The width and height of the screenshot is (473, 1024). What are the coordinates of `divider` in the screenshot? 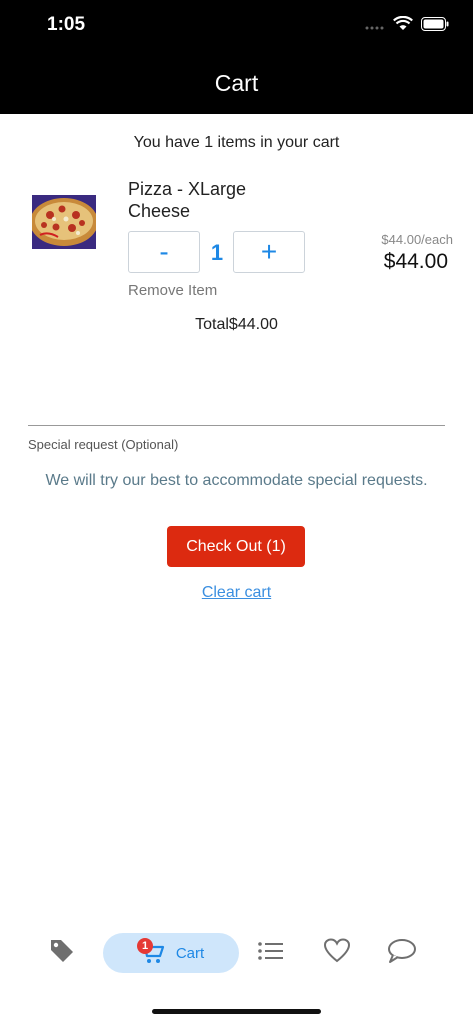 It's located at (236, 425).